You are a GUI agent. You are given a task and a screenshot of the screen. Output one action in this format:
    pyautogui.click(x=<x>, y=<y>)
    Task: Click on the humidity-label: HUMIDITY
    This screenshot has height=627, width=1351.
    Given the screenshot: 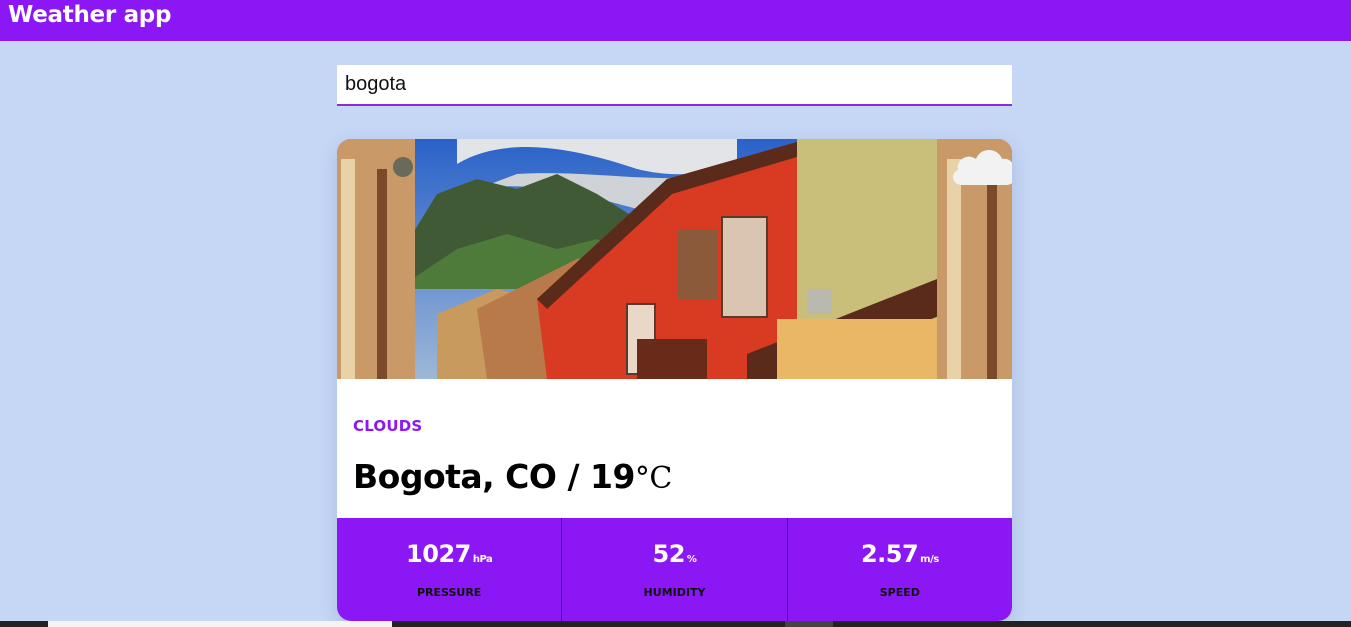 What is the action you would take?
    pyautogui.click(x=674, y=592)
    